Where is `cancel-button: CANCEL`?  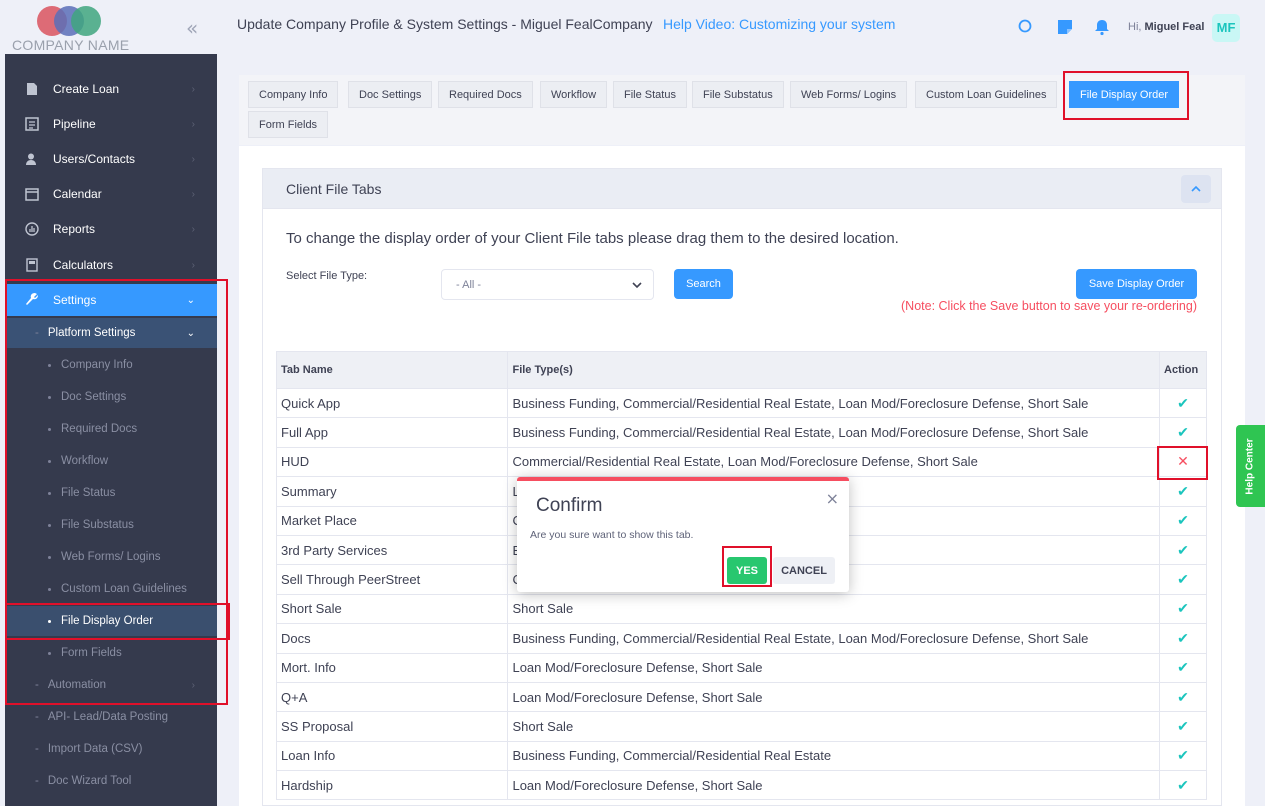 cancel-button: CANCEL is located at coordinates (804, 570).